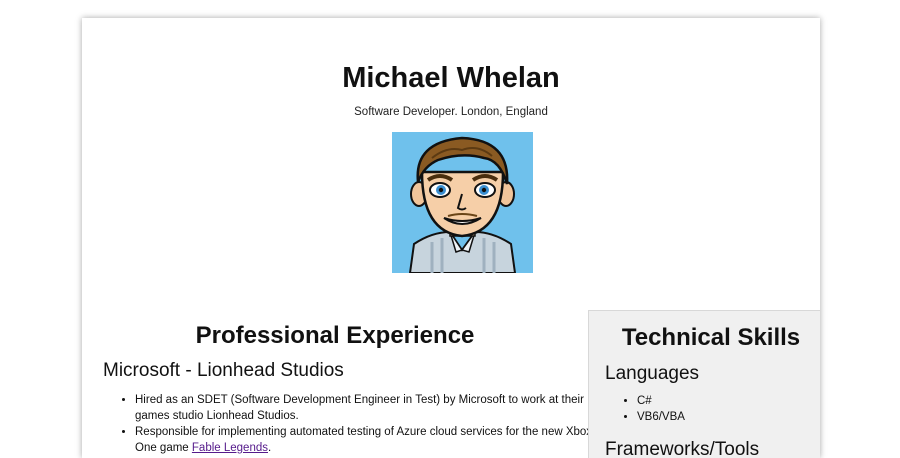  Describe the element at coordinates (661, 417) in the screenshot. I see `list-item: VB6/VBA` at that location.